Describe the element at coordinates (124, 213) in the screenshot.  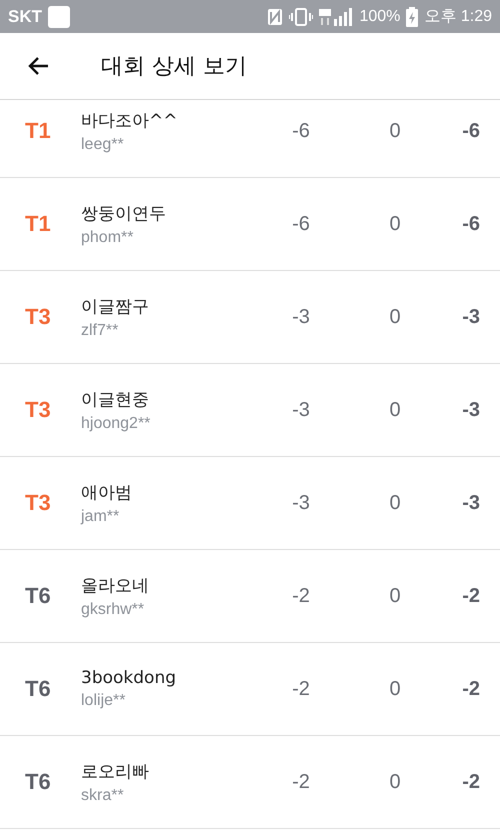
I see `player-name: 쌍둥이연두` at that location.